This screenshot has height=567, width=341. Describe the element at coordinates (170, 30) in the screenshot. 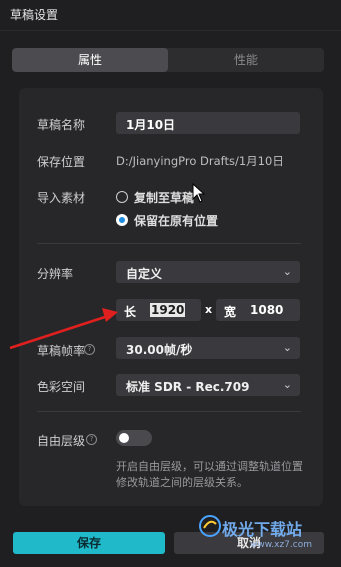

I see `title-divider` at that location.